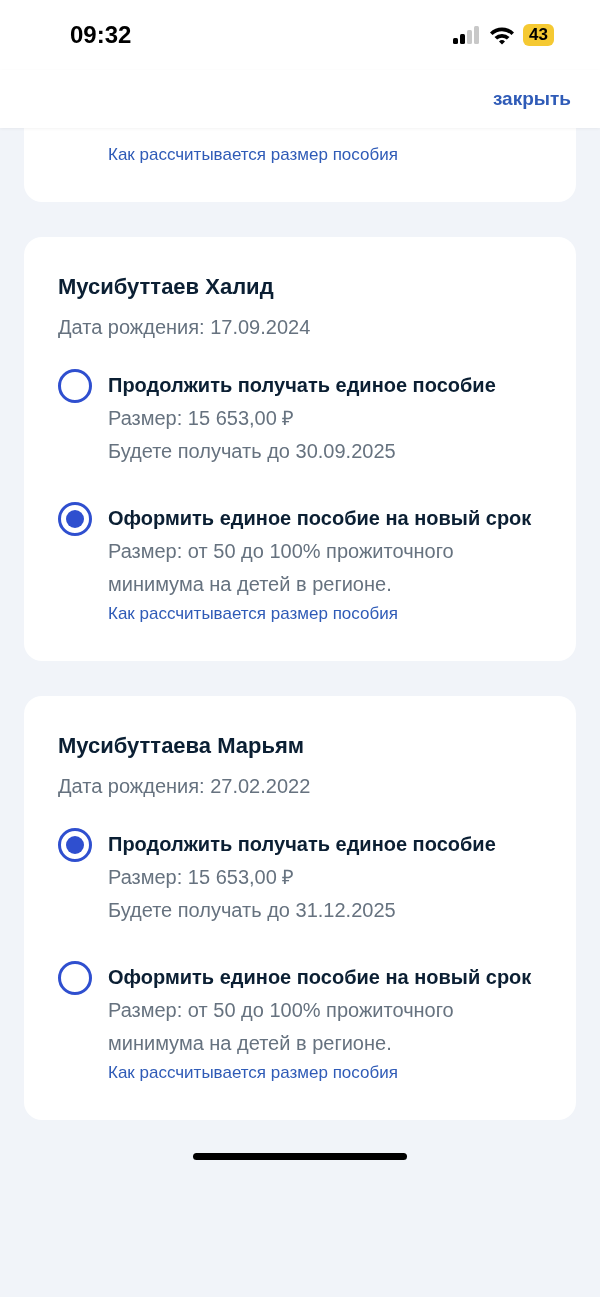 The height and width of the screenshot is (1297, 600). What do you see at coordinates (252, 910) in the screenshot?
I see `option-detail: Будете получать до 31.12.2025` at bounding box center [252, 910].